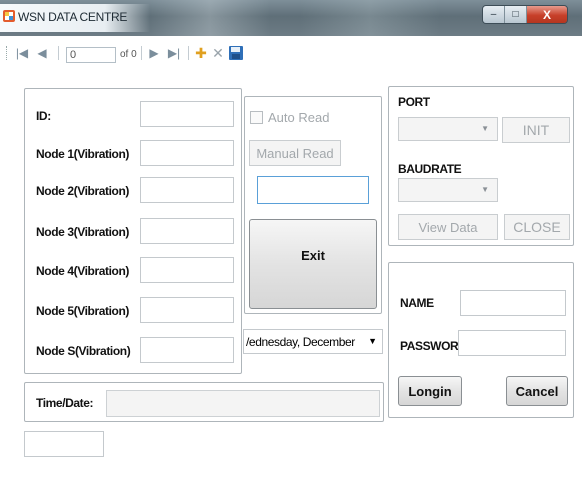 This screenshot has height=491, width=582. Describe the element at coordinates (201, 53) in the screenshot. I see `add-new-icon: ✚` at that location.